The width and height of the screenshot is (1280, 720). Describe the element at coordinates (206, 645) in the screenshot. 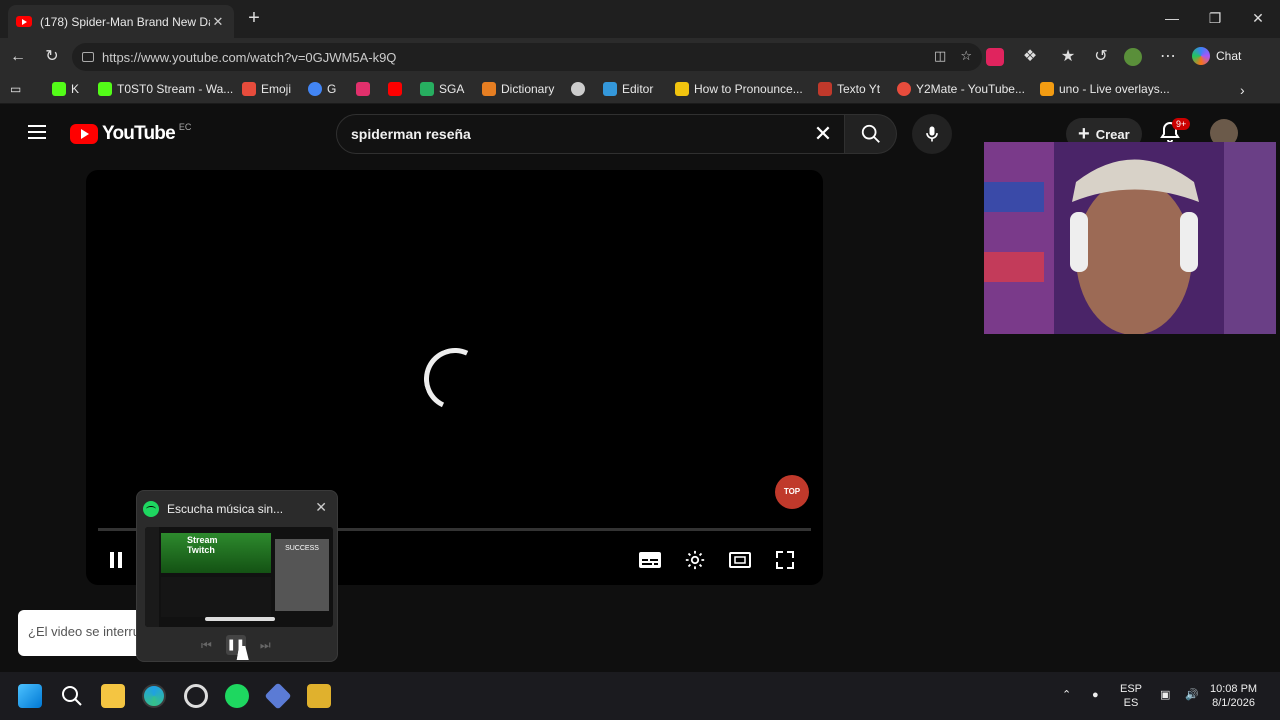

I see `previous-track-icon: ⏮` at that location.